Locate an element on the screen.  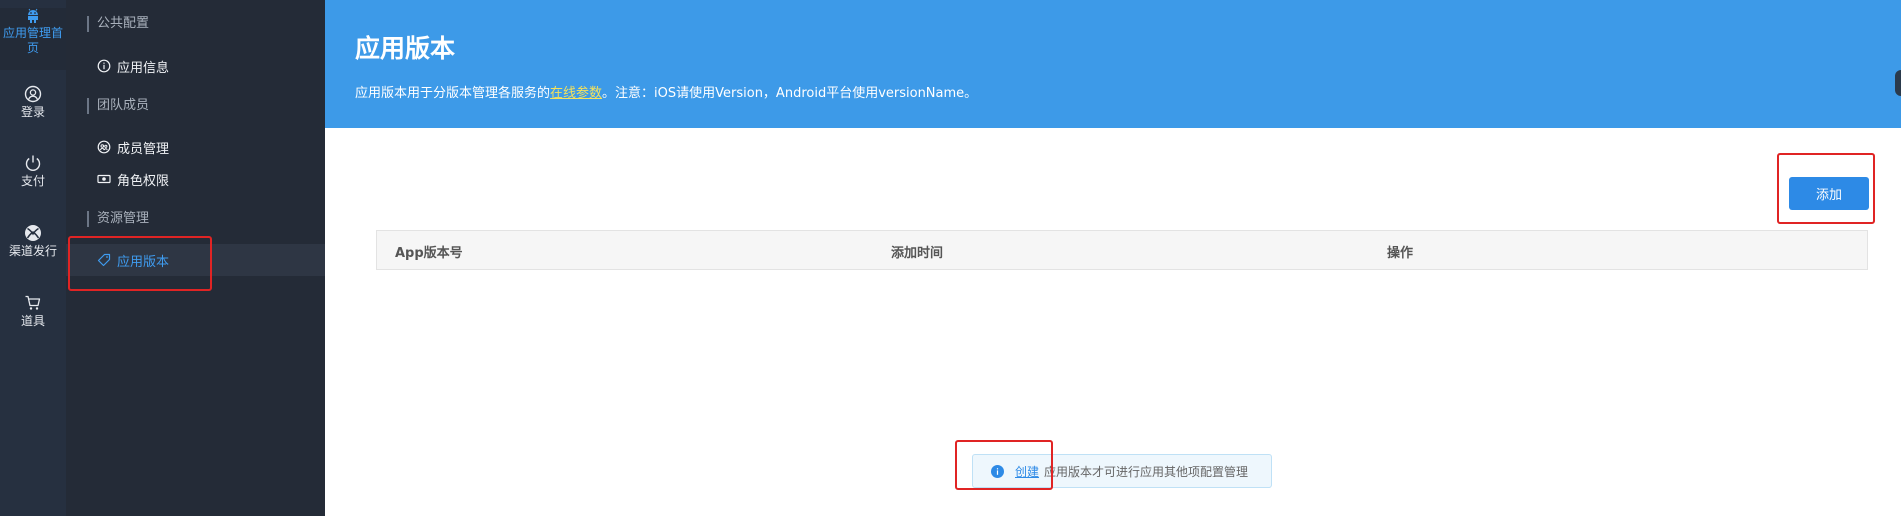
icon-rail: 应用管理首页 登录 支付 渠道发行 道具 is located at coordinates (33, 258).